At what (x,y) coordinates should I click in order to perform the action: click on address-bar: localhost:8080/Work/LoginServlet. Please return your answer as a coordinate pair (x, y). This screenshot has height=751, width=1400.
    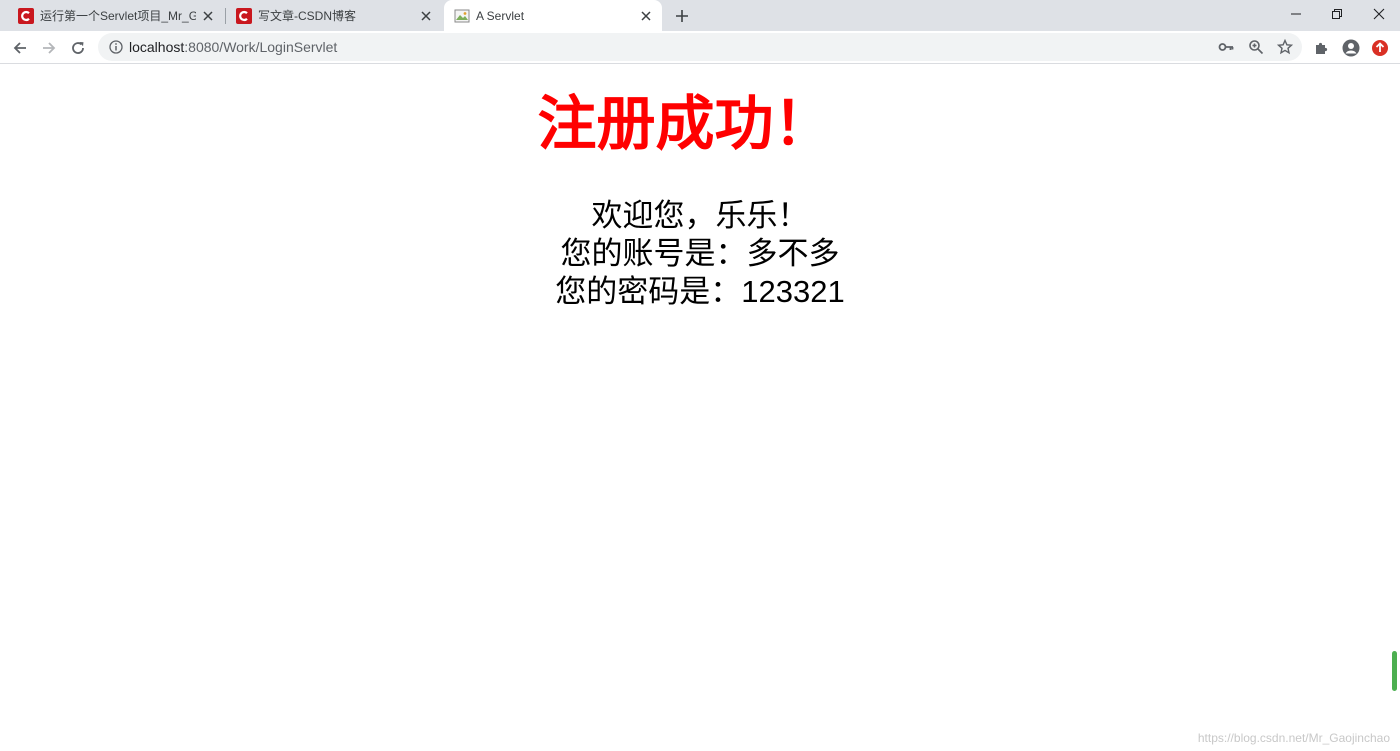
    Looking at the image, I should click on (700, 47).